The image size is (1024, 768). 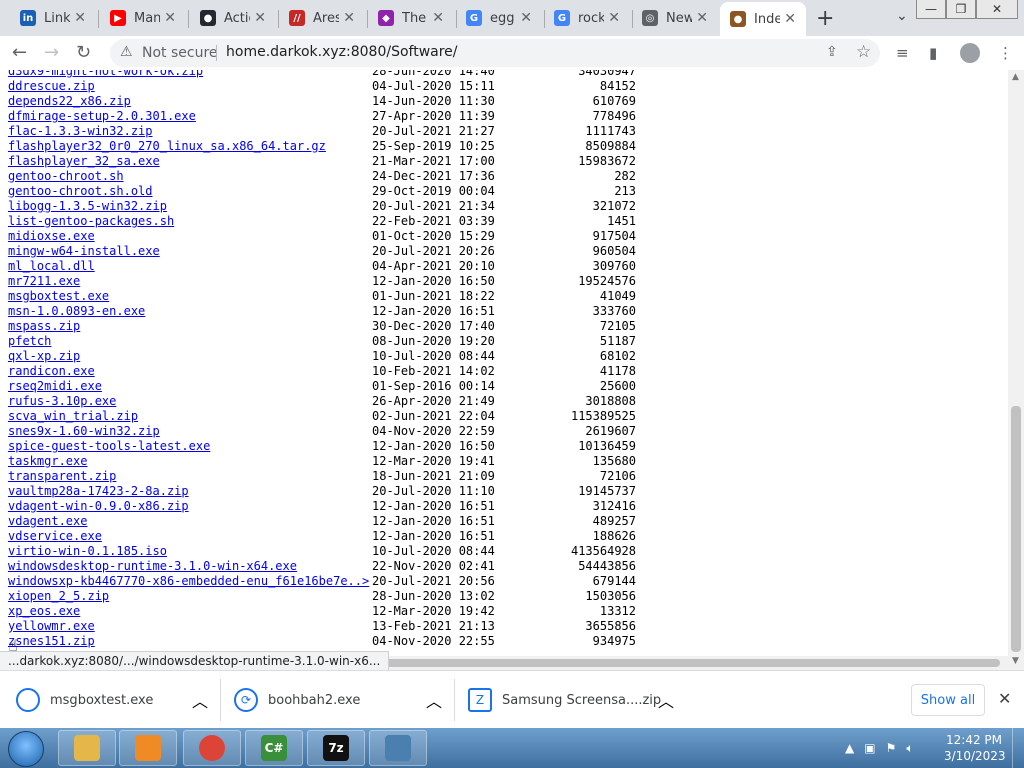 What do you see at coordinates (44, 611) in the screenshot?
I see `file-link: xp_eos.exe` at bounding box center [44, 611].